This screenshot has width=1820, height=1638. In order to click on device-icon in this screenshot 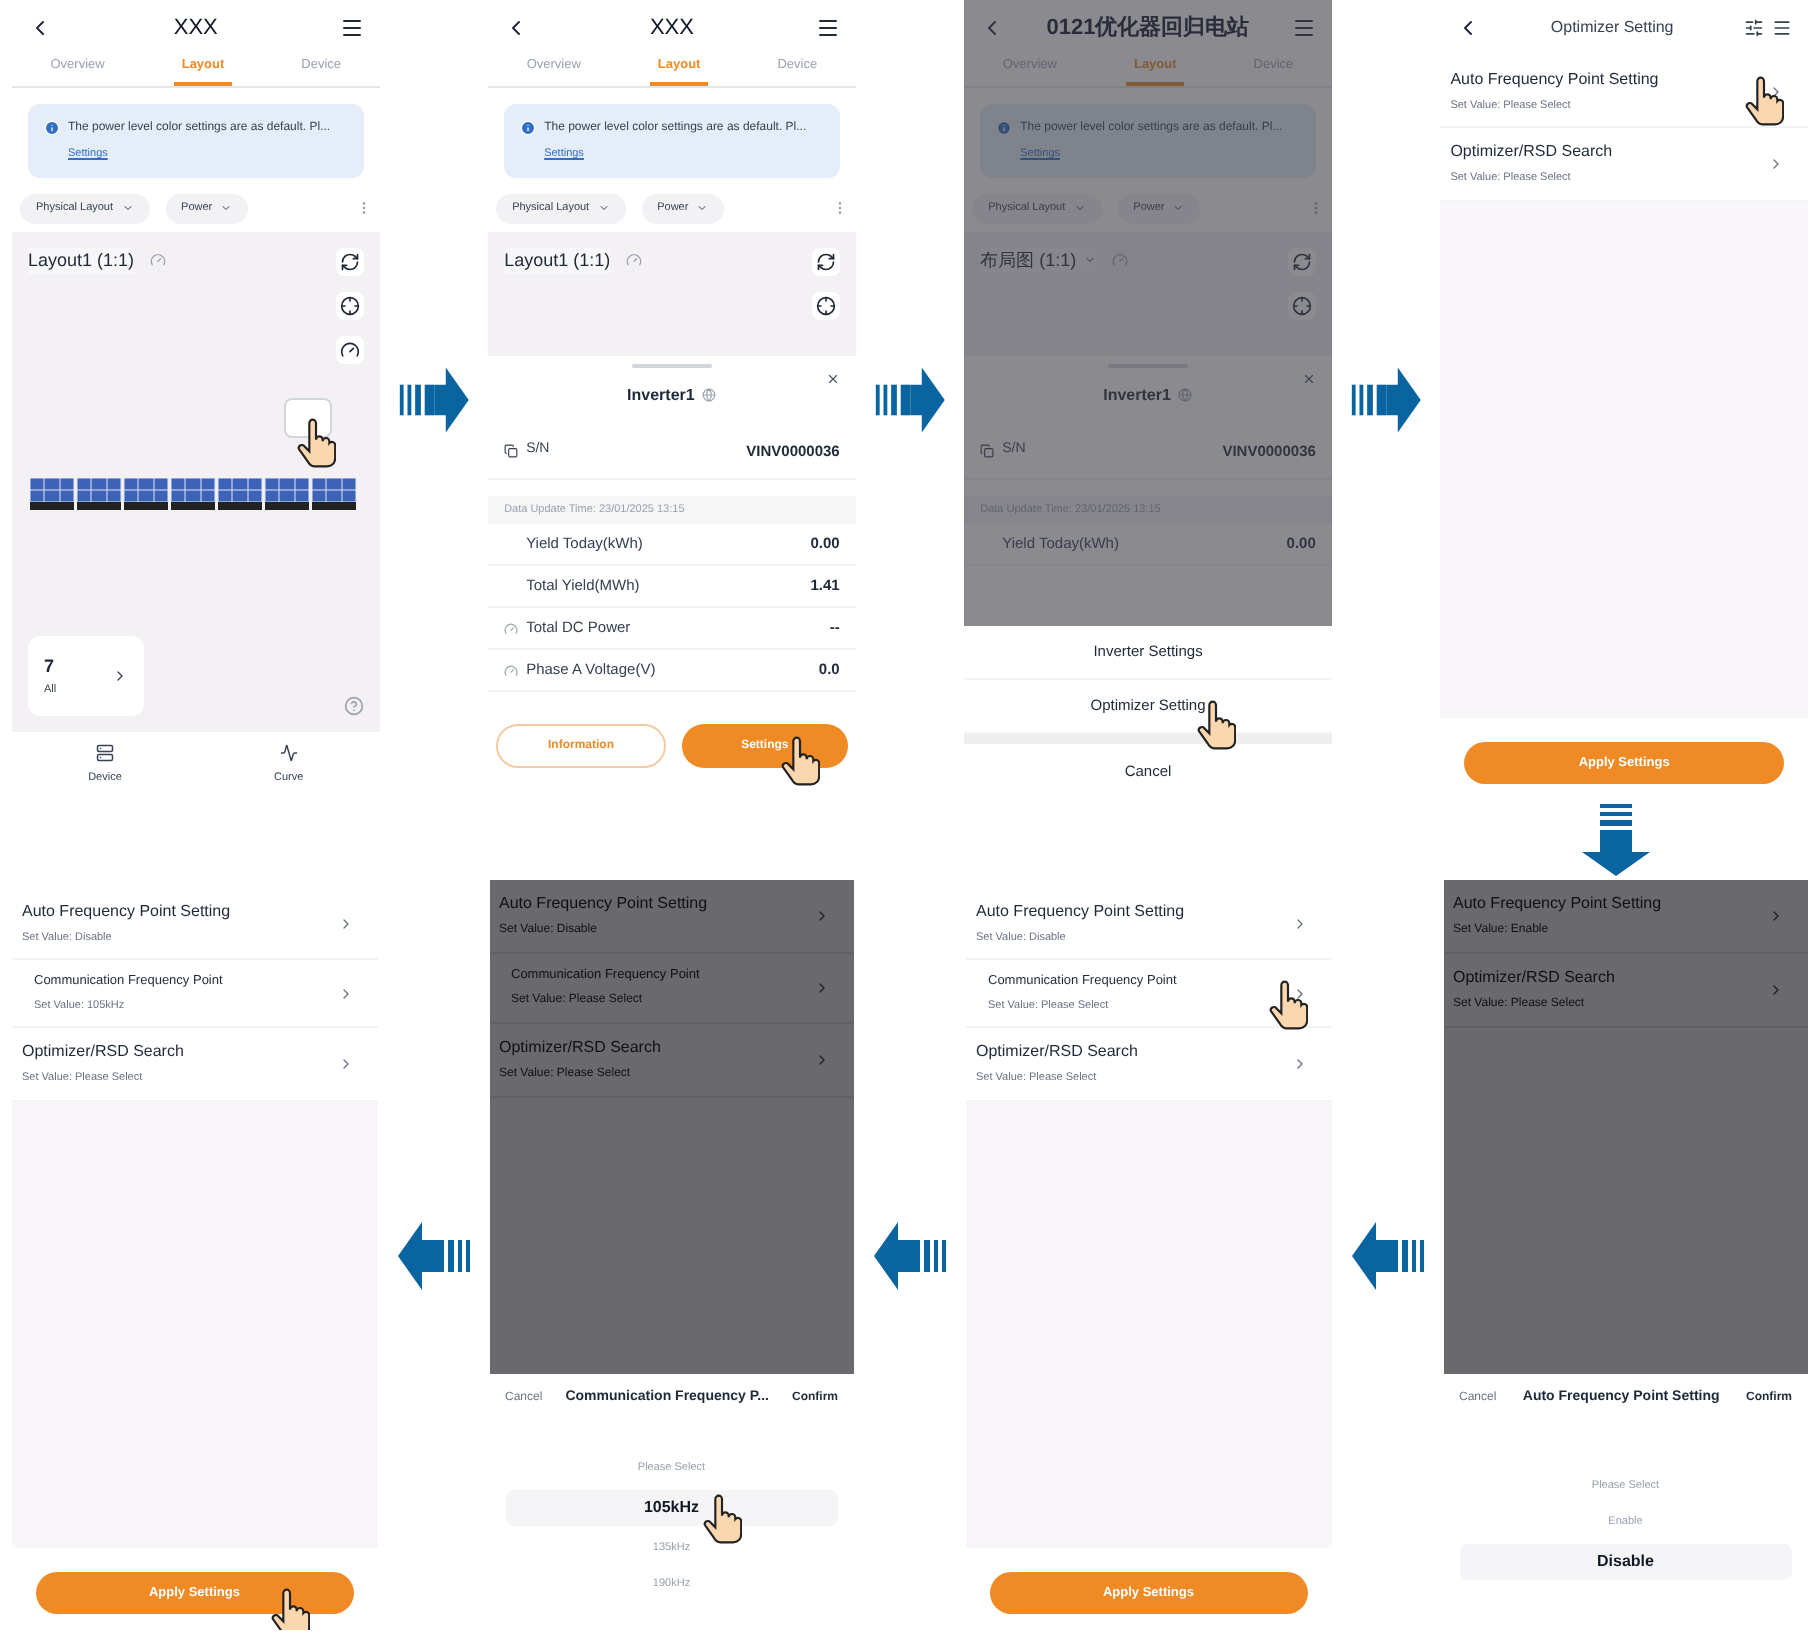, I will do `click(104, 753)`.